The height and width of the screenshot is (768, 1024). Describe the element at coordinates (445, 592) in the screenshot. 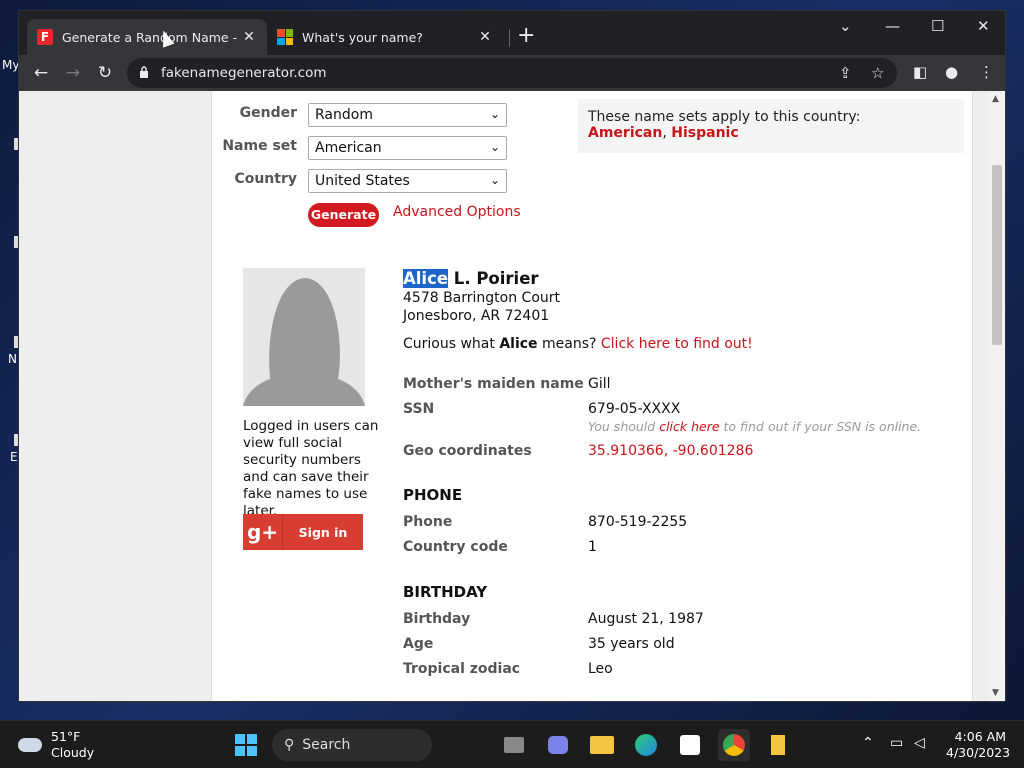

I see `birthday-section-title: BIRTHDAY` at that location.